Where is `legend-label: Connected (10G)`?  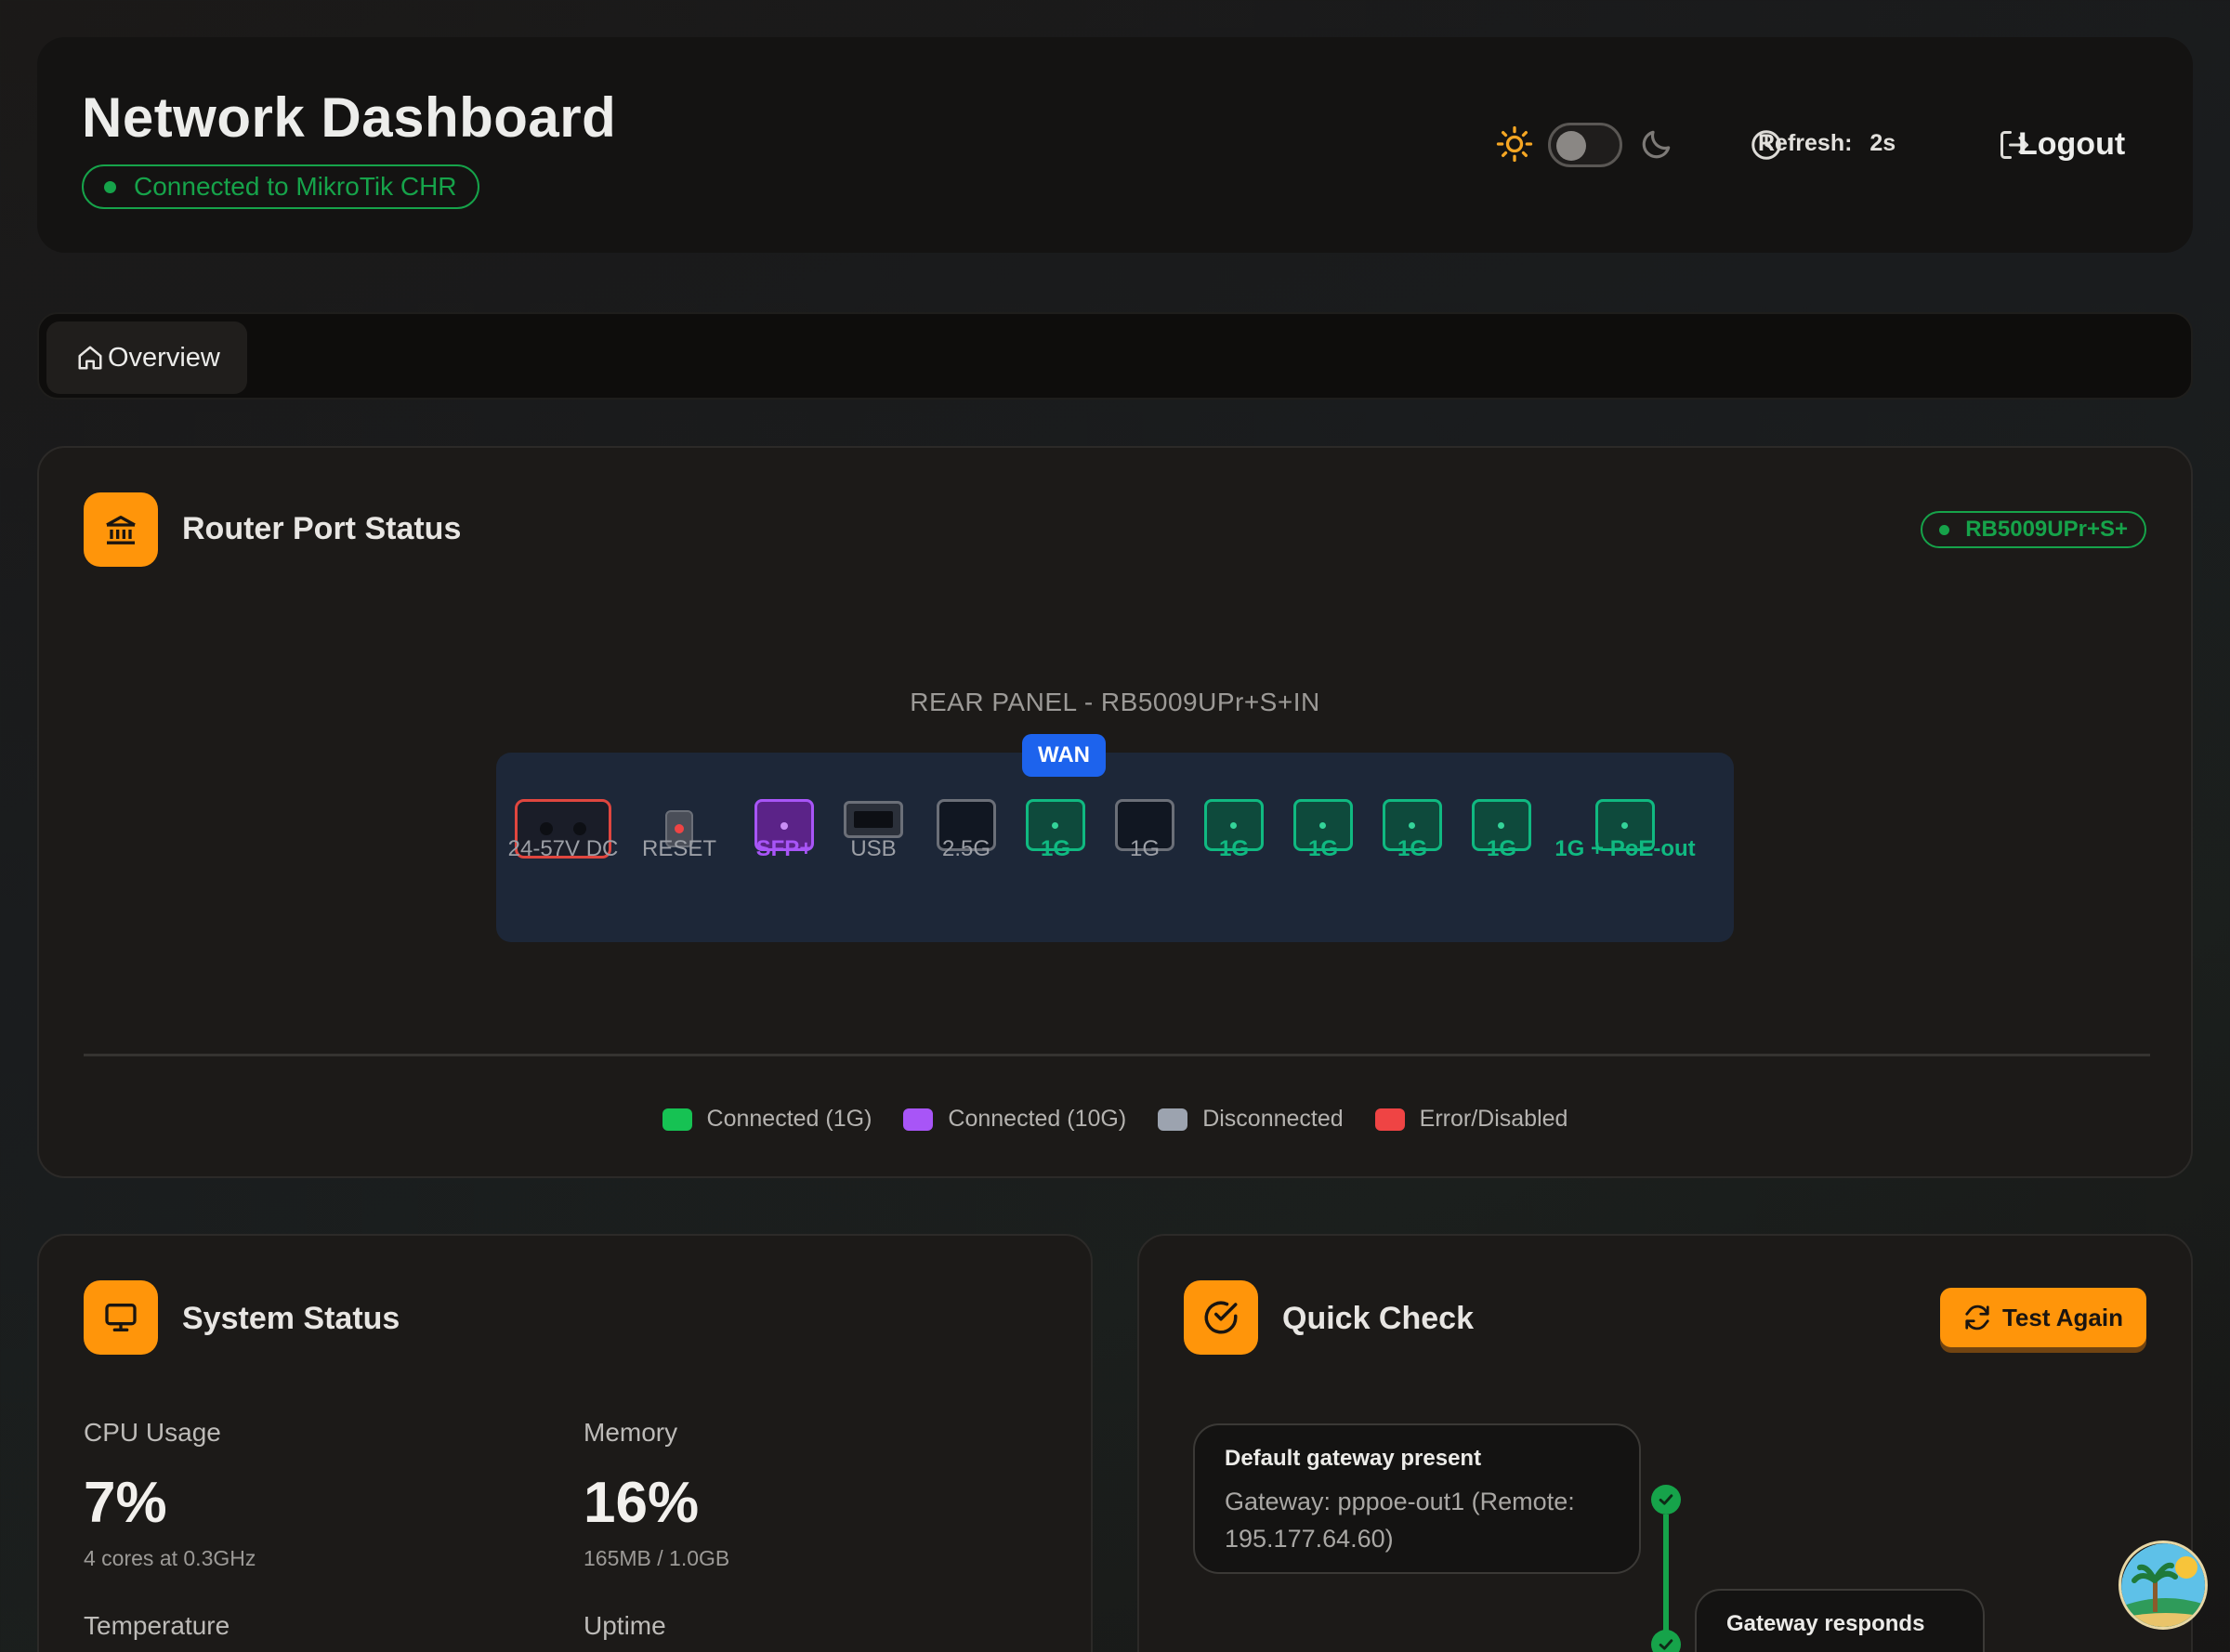 legend-label: Connected (10G) is located at coordinates (1037, 1119).